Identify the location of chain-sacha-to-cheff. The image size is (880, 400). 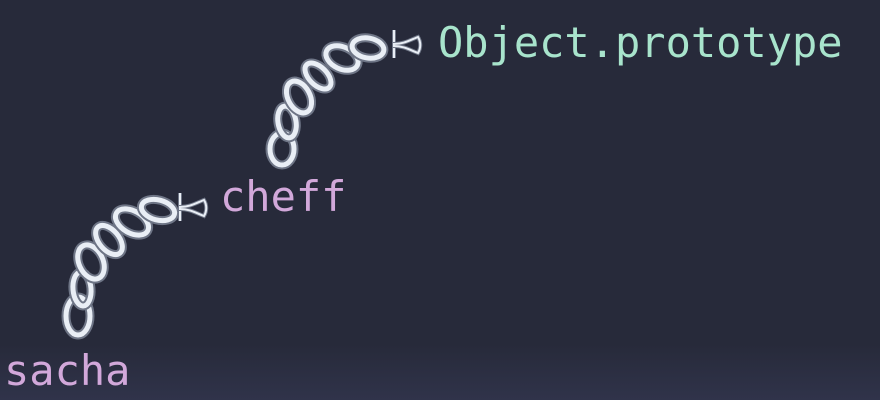
(135, 266).